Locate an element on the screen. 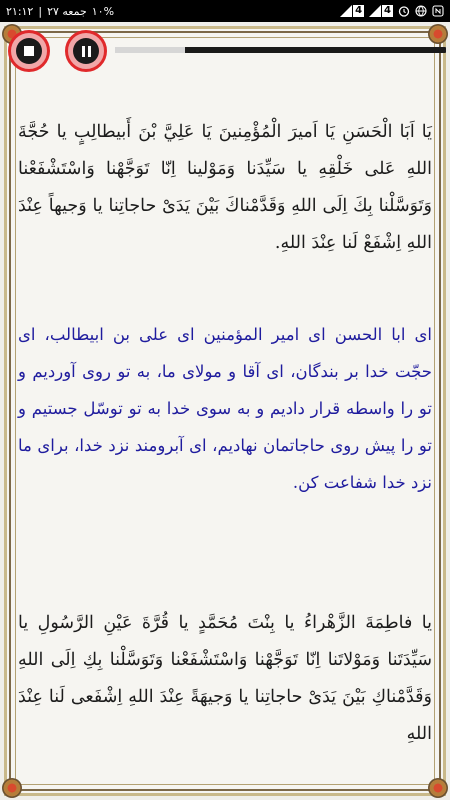 The image size is (450, 800). pause-icon is located at coordinates (86, 51).